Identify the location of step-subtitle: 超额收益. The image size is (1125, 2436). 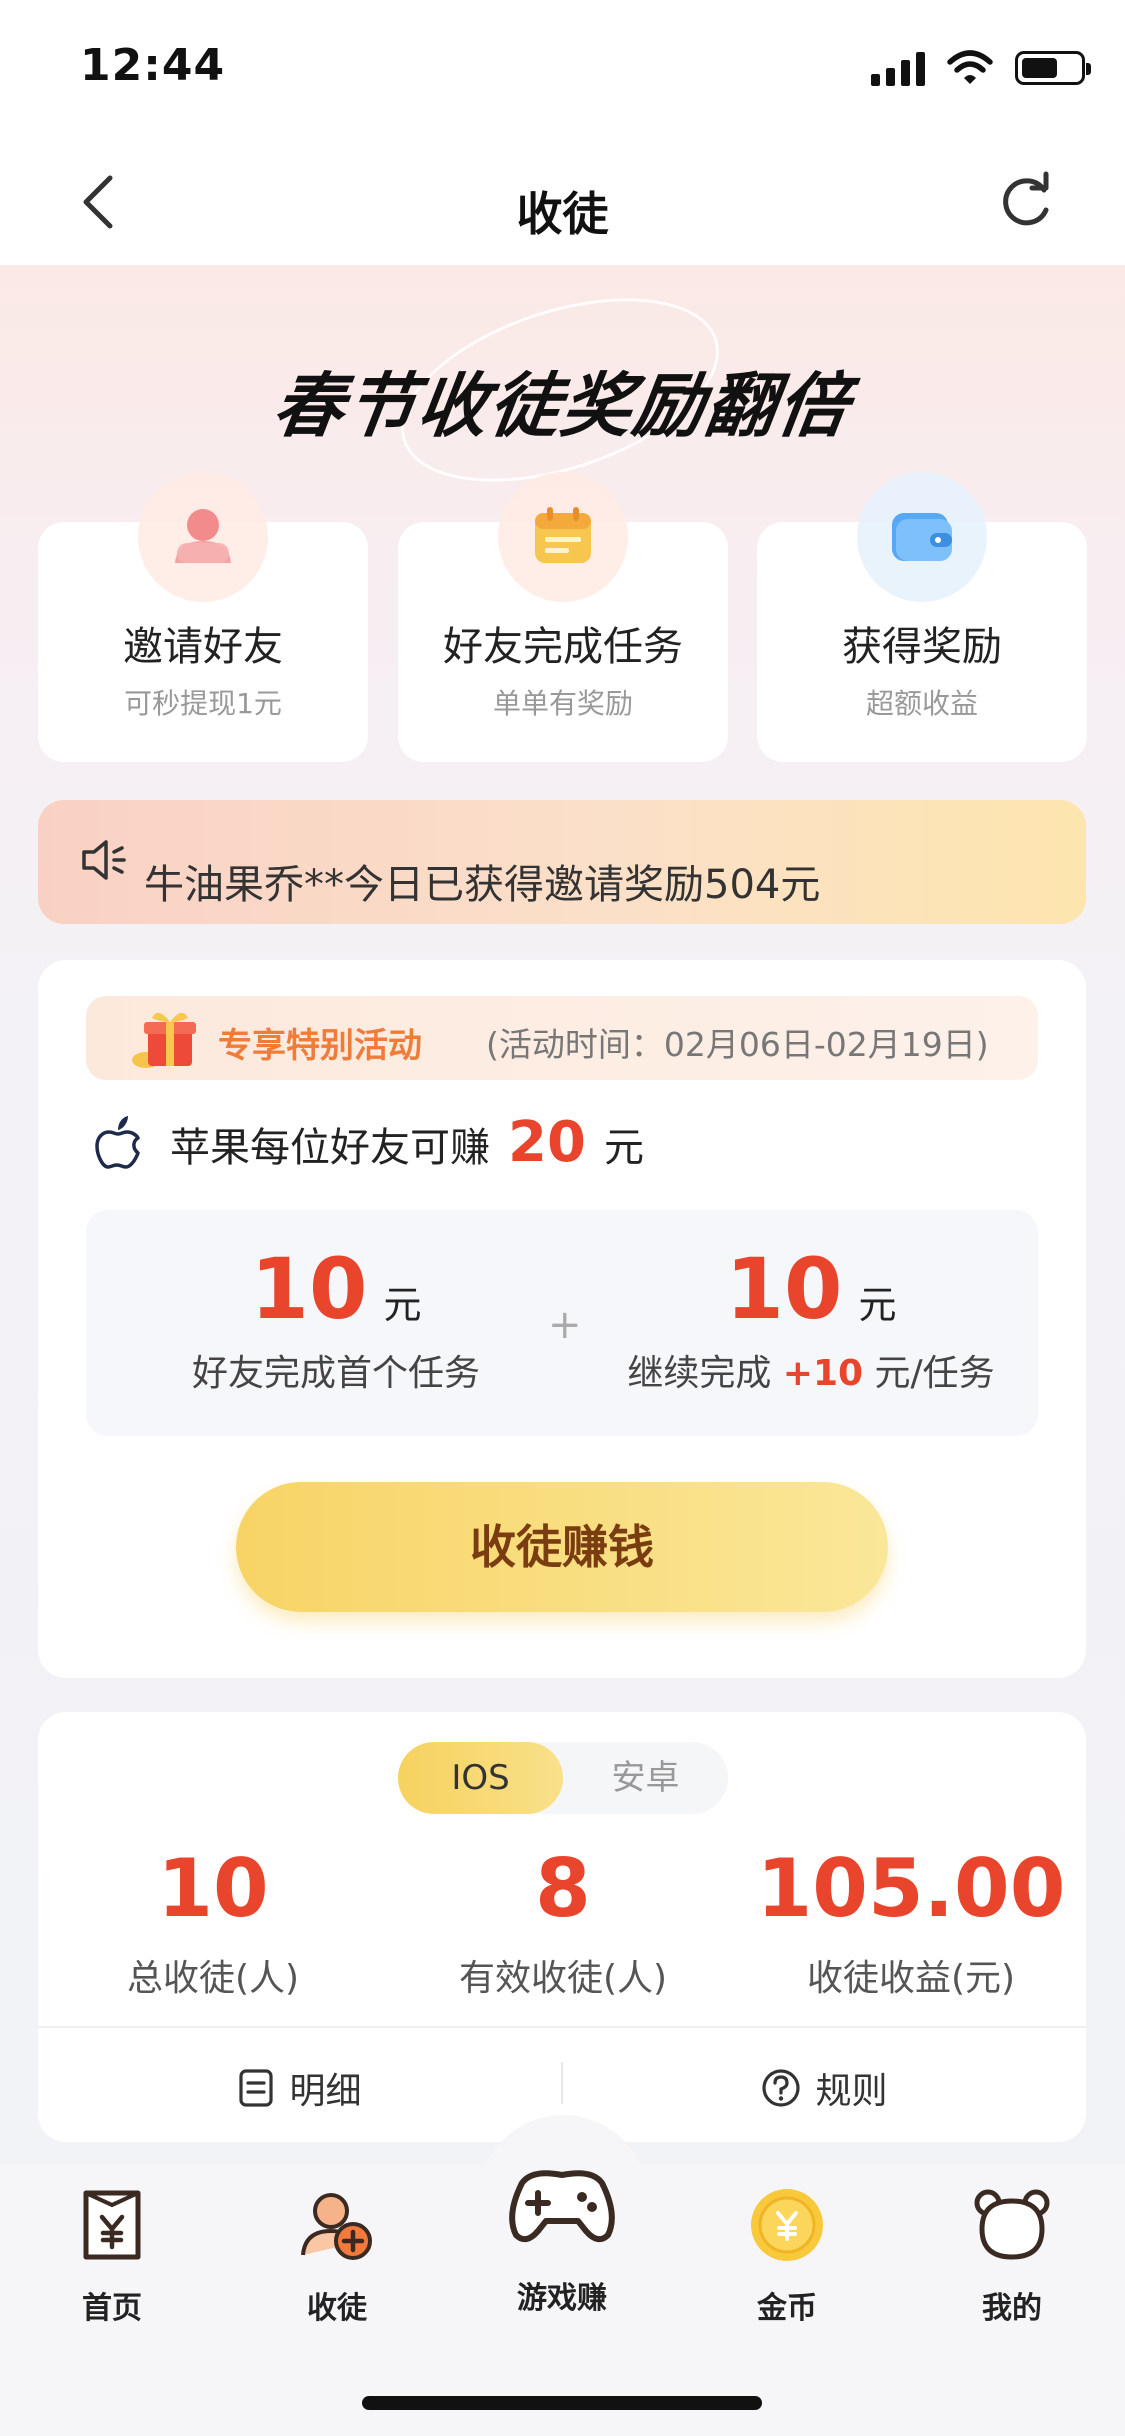
(921, 703).